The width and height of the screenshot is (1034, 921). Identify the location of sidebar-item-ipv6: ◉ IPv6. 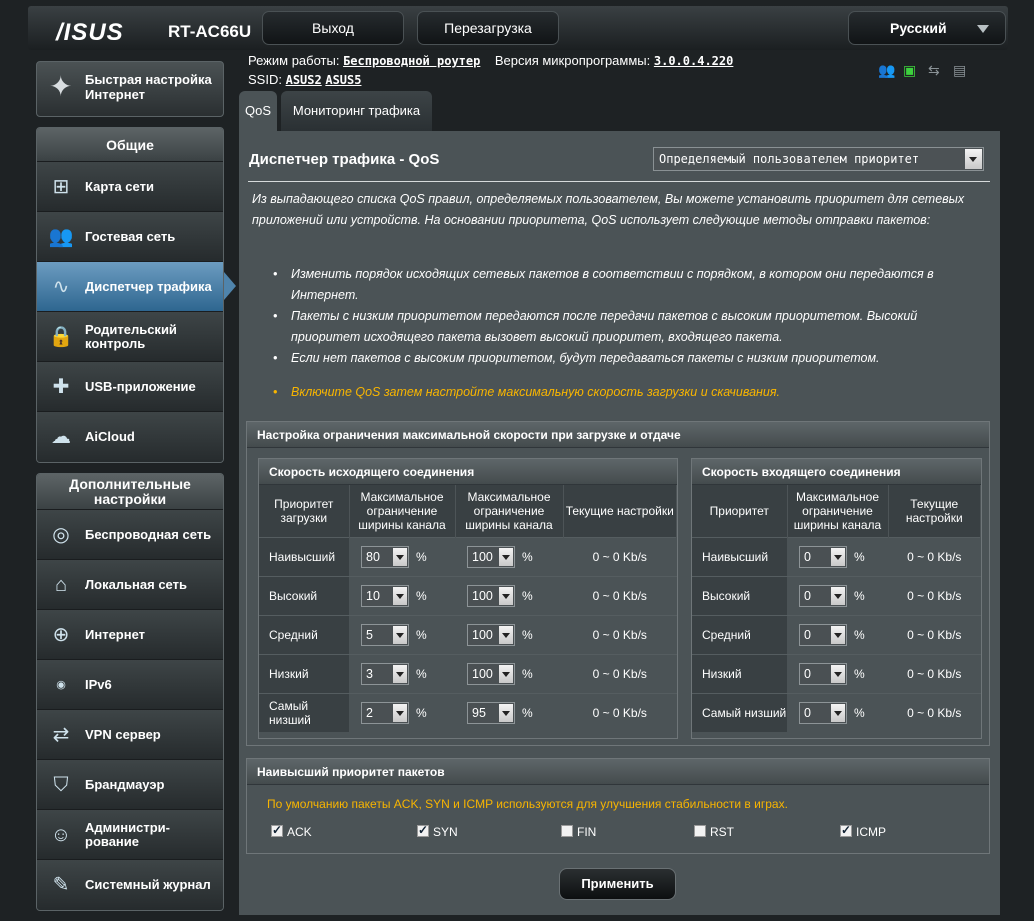
(130, 685).